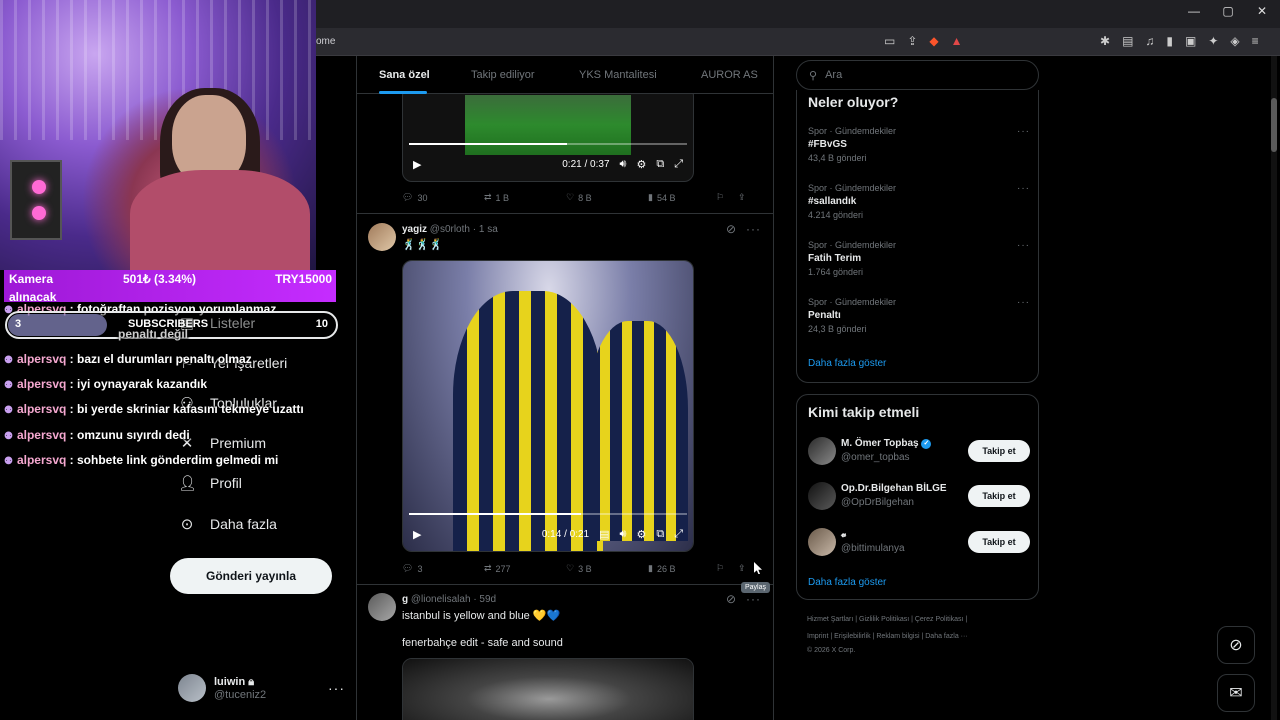 The width and height of the screenshot is (1280, 720). What do you see at coordinates (919, 451) in the screenshot?
I see `follow-suggestion: M. Ömer Topbaş ✓ @omer_topbas Takip et` at bounding box center [919, 451].